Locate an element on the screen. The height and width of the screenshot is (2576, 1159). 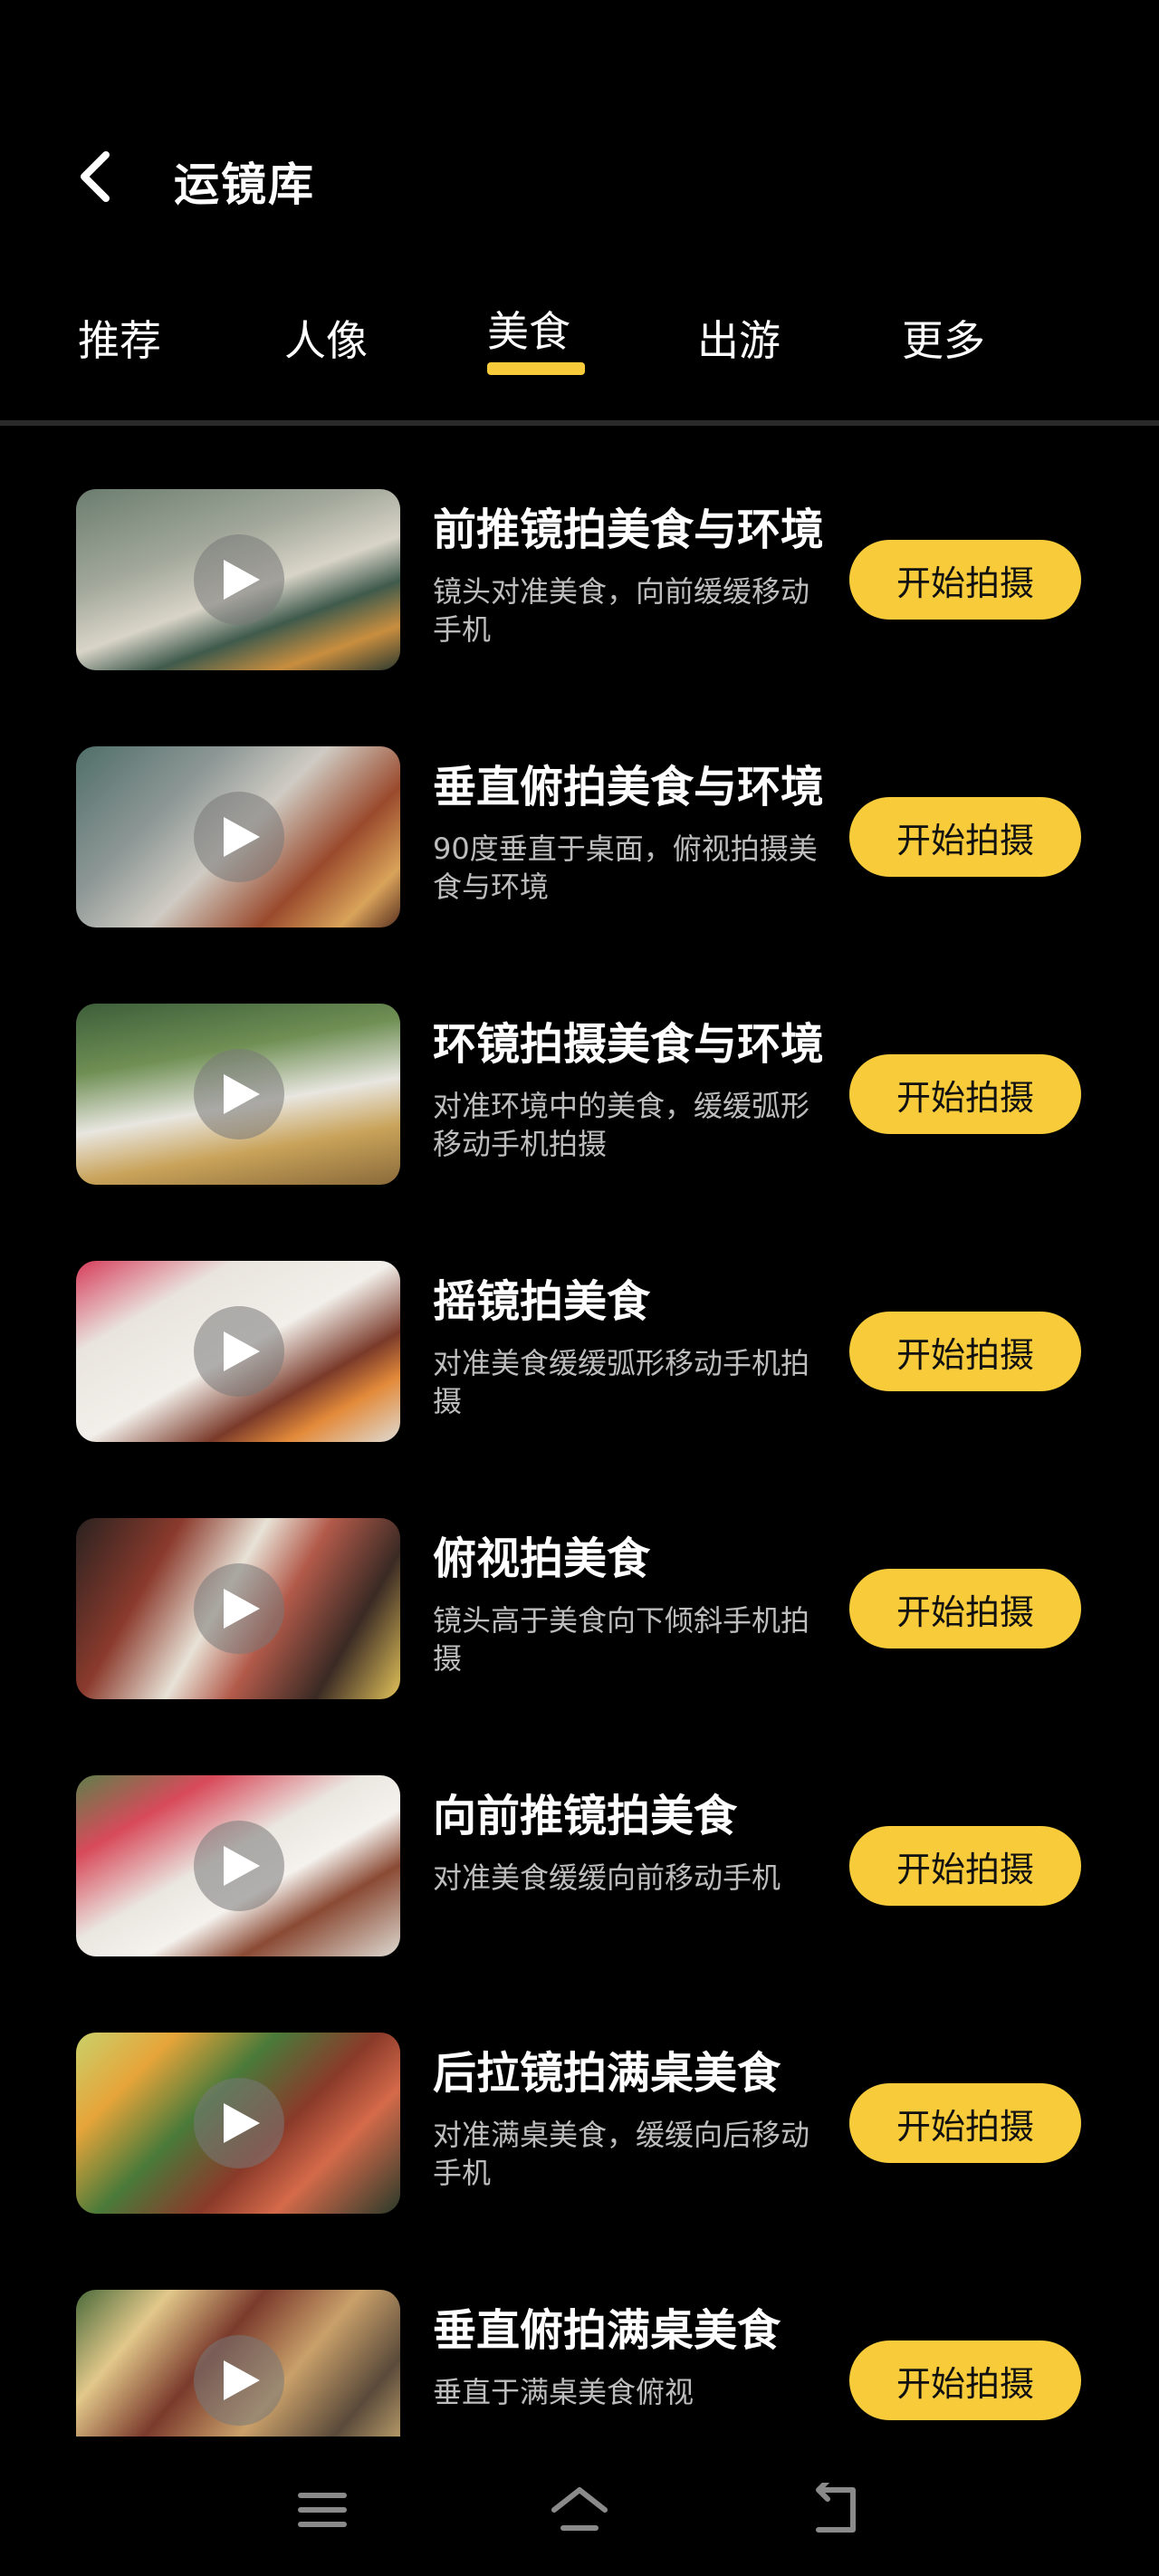
item-title: 环镜拍摄美食与环境 is located at coordinates (627, 1044).